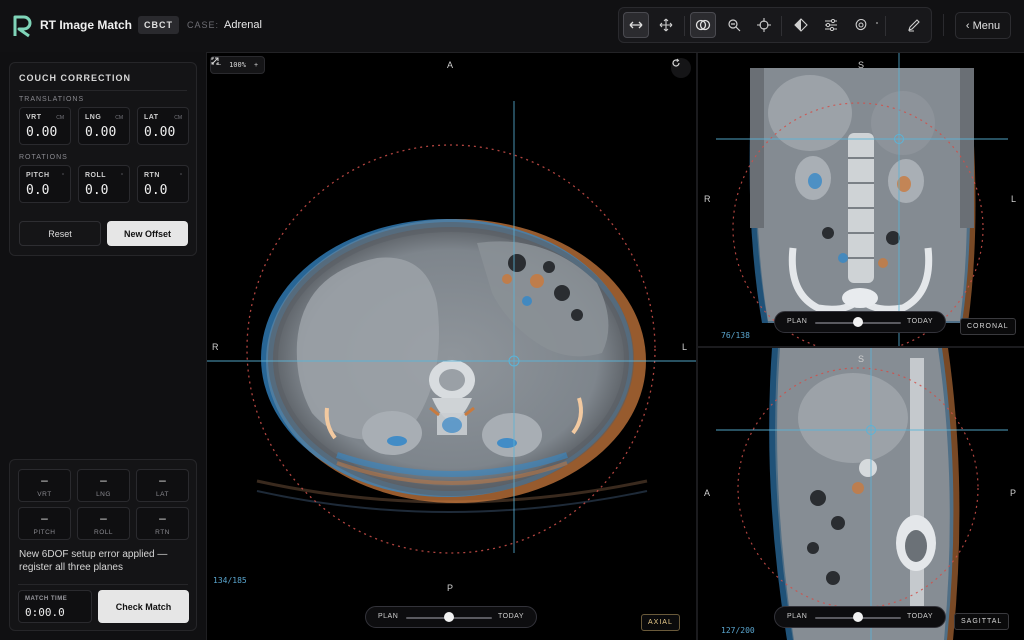 Image resolution: width=1024 pixels, height=640 pixels. I want to click on check-match-button: Check Match, so click(143, 606).